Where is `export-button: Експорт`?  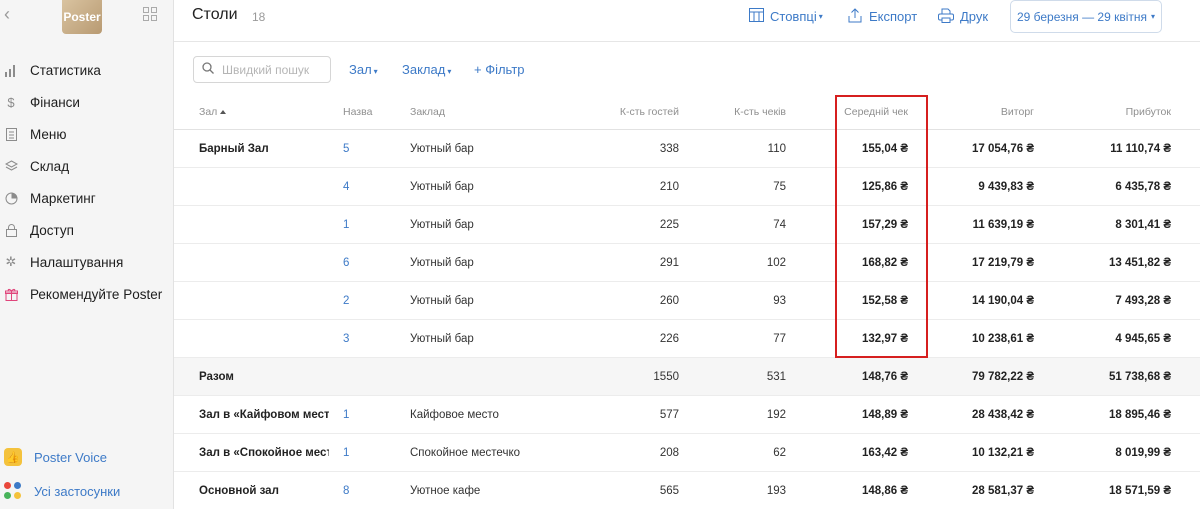 export-button: Експорт is located at coordinates (882, 16).